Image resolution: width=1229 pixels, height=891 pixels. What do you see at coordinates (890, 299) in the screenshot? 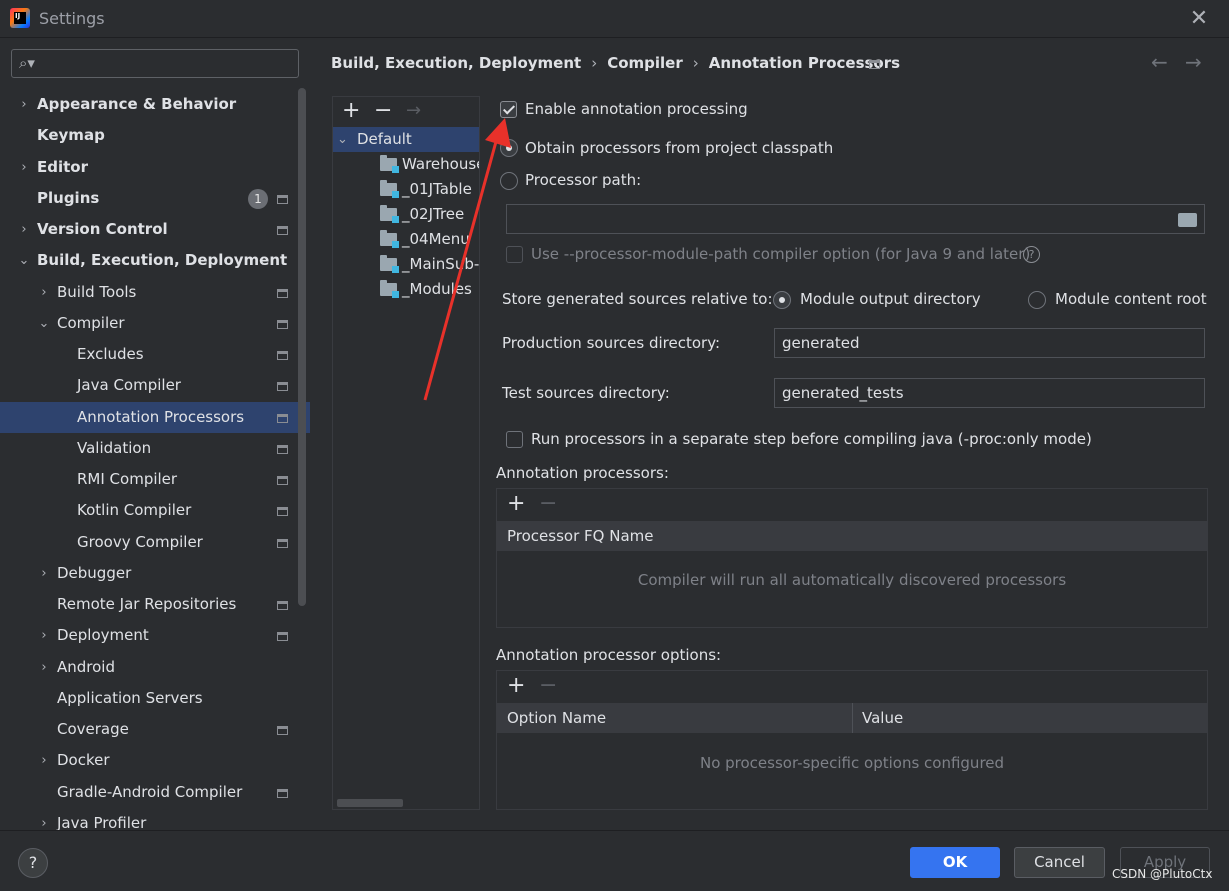
I see `module-output-directory-label: Module output directory` at bounding box center [890, 299].